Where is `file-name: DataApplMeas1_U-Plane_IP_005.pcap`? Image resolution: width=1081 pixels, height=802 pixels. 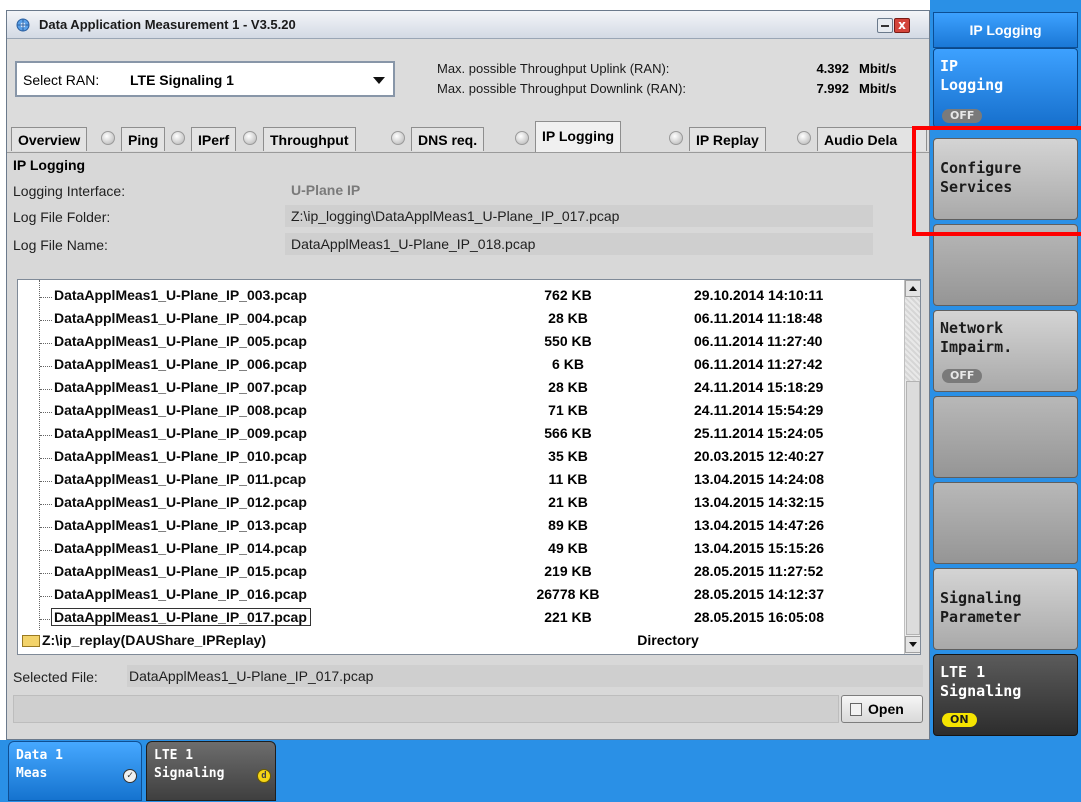
file-name: DataApplMeas1_U-Plane_IP_005.pcap is located at coordinates (180, 341).